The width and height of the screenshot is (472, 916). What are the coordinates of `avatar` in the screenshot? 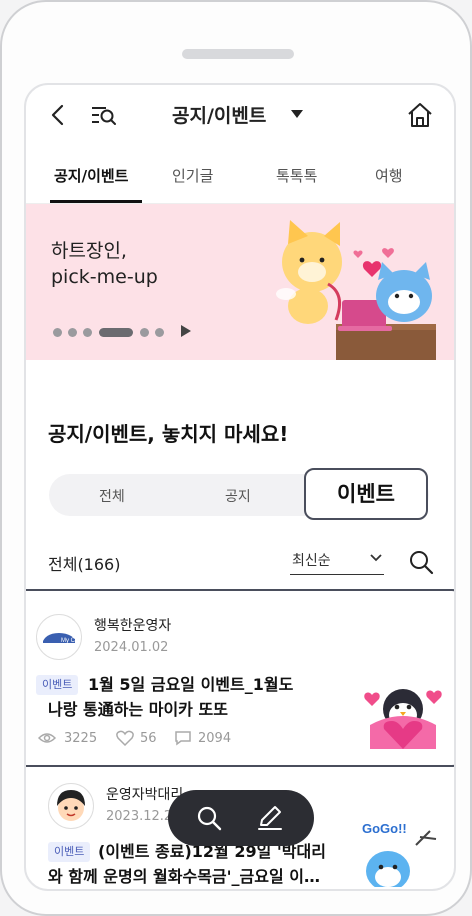 It's located at (71, 806).